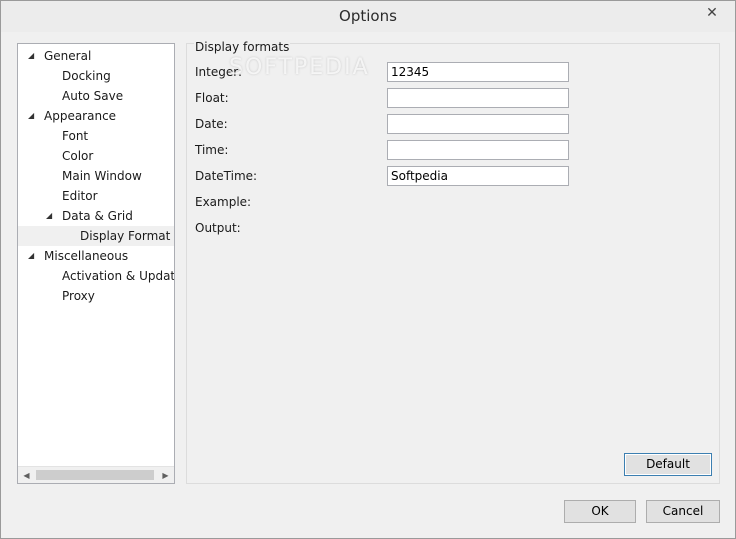  I want to click on cancel-button: Cancel, so click(683, 511).